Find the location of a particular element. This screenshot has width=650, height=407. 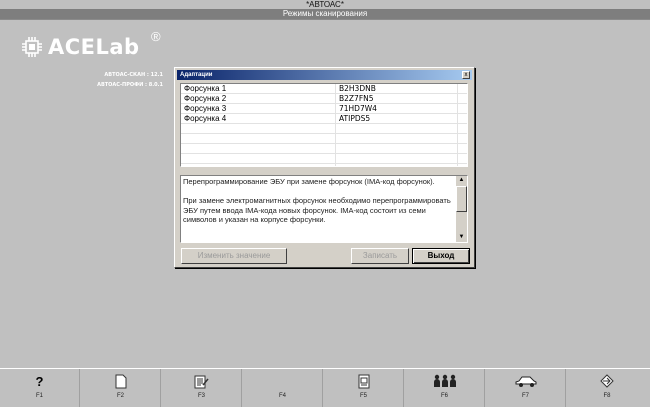

exit-button: Выход is located at coordinates (441, 256).